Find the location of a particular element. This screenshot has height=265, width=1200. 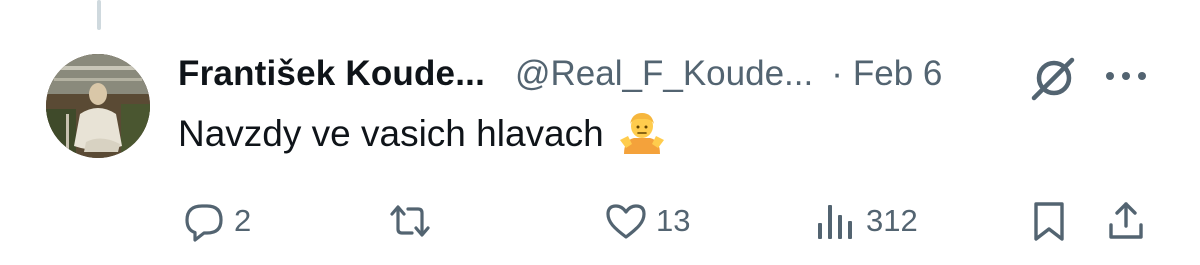

share-button is located at coordinates (1126, 221).